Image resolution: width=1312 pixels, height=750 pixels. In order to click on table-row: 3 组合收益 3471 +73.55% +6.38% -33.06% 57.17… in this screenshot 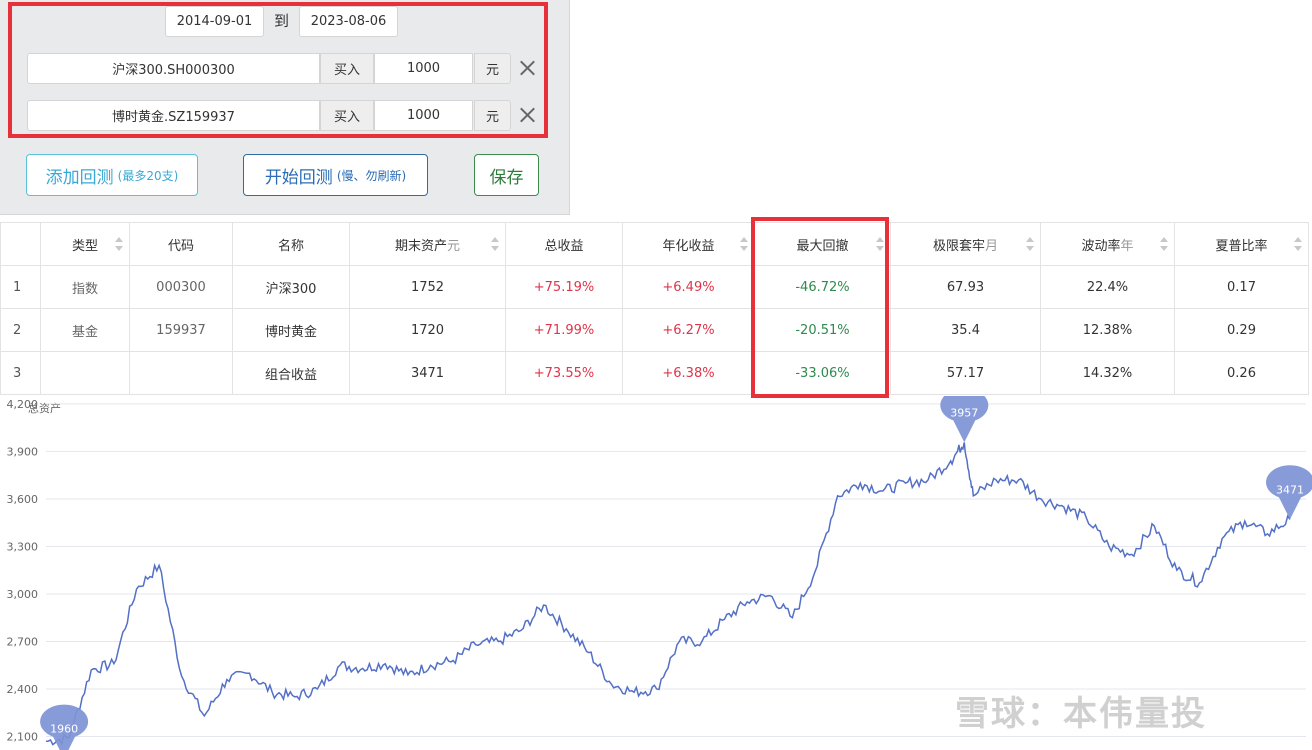, I will do `click(656, 373)`.